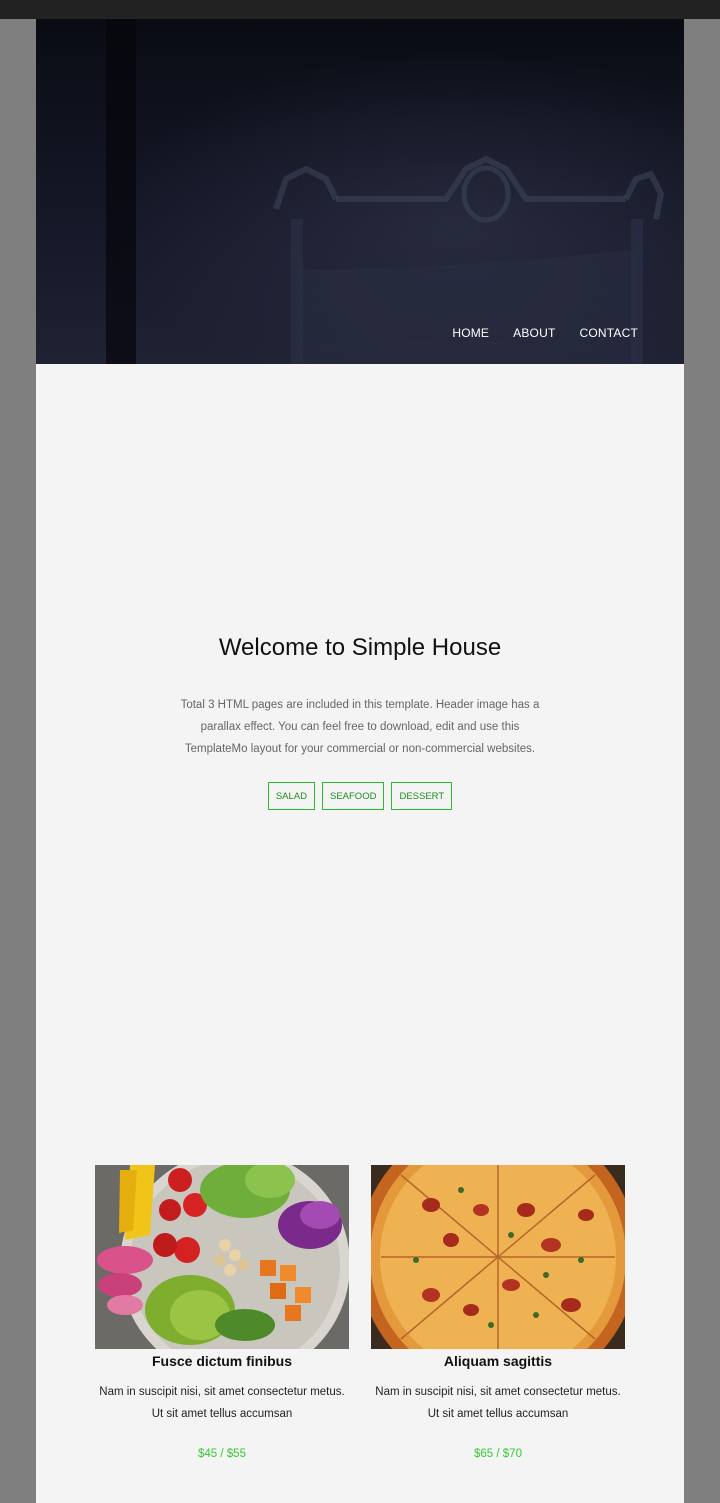 This screenshot has height=1503, width=720. What do you see at coordinates (360, 9) in the screenshot?
I see `top-bar` at bounding box center [360, 9].